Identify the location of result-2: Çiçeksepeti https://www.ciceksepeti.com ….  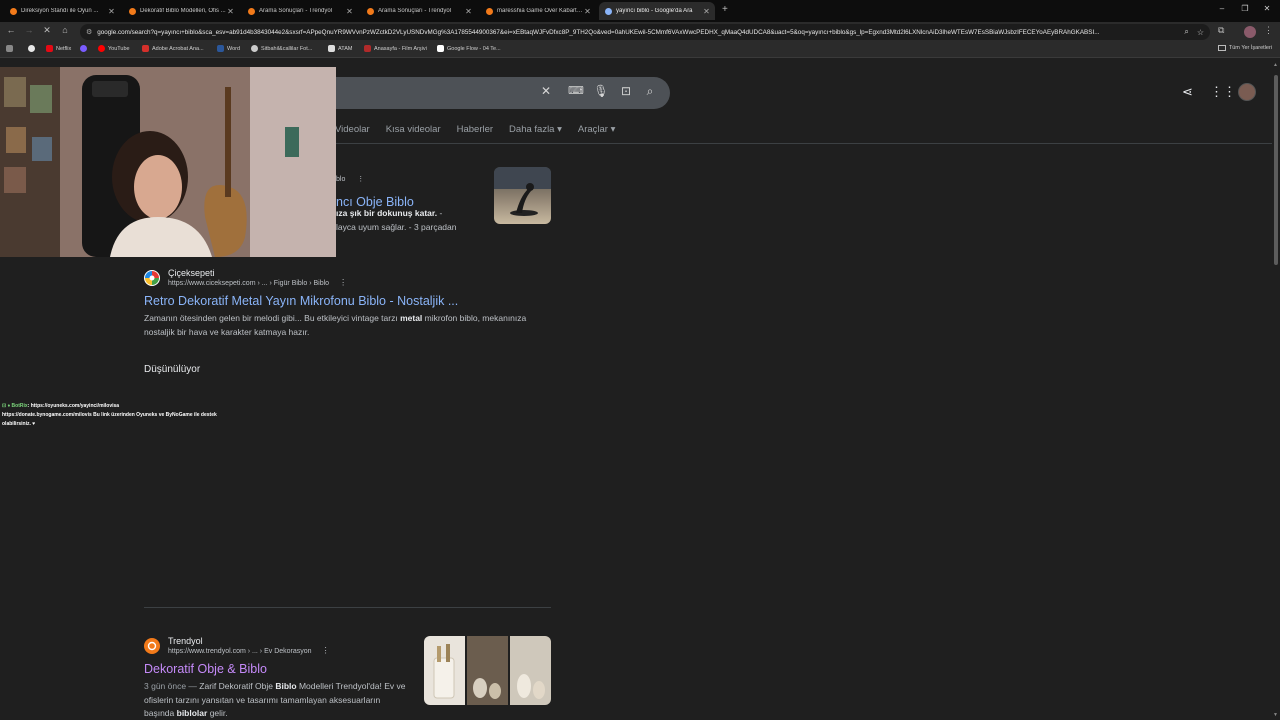
(349, 303).